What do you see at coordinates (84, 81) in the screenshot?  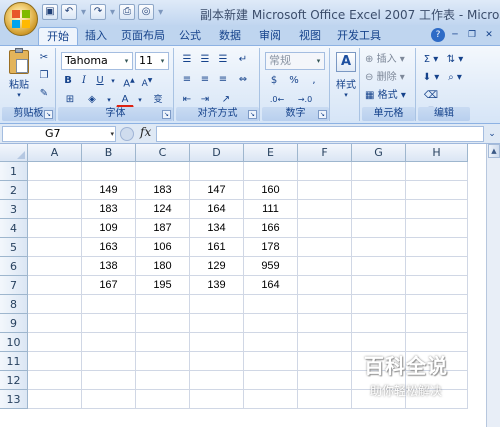 I see `italic-icon: I` at bounding box center [84, 81].